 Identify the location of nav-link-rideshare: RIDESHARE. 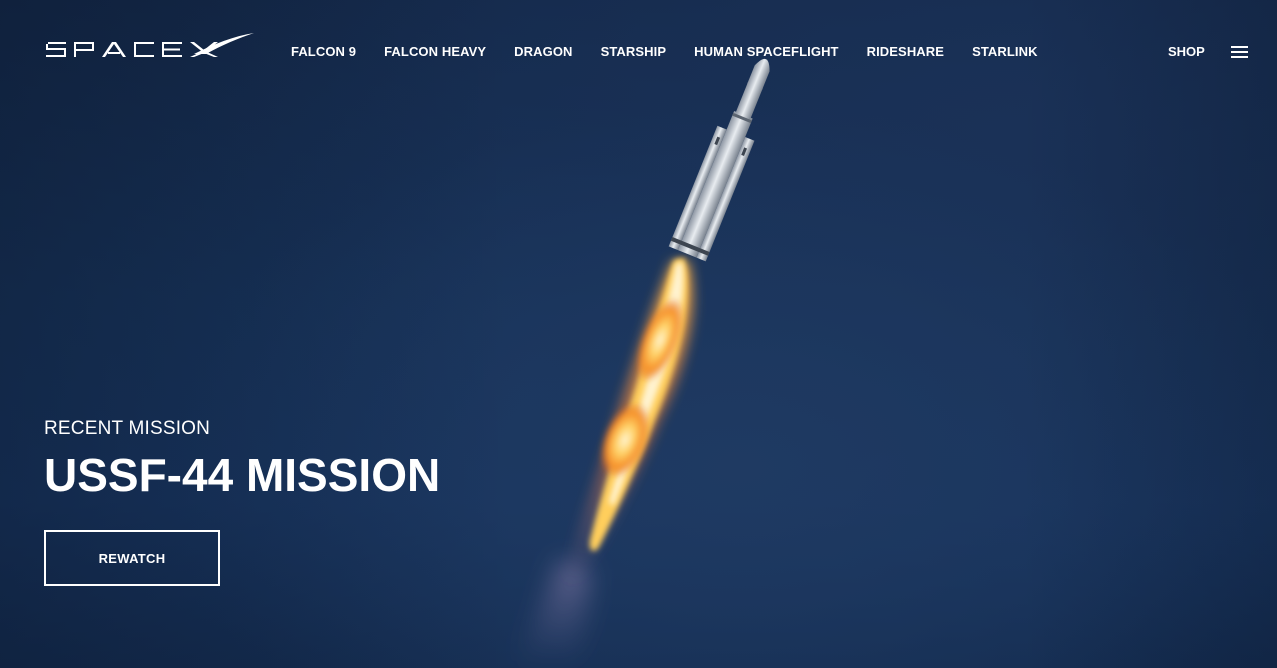
(905, 52).